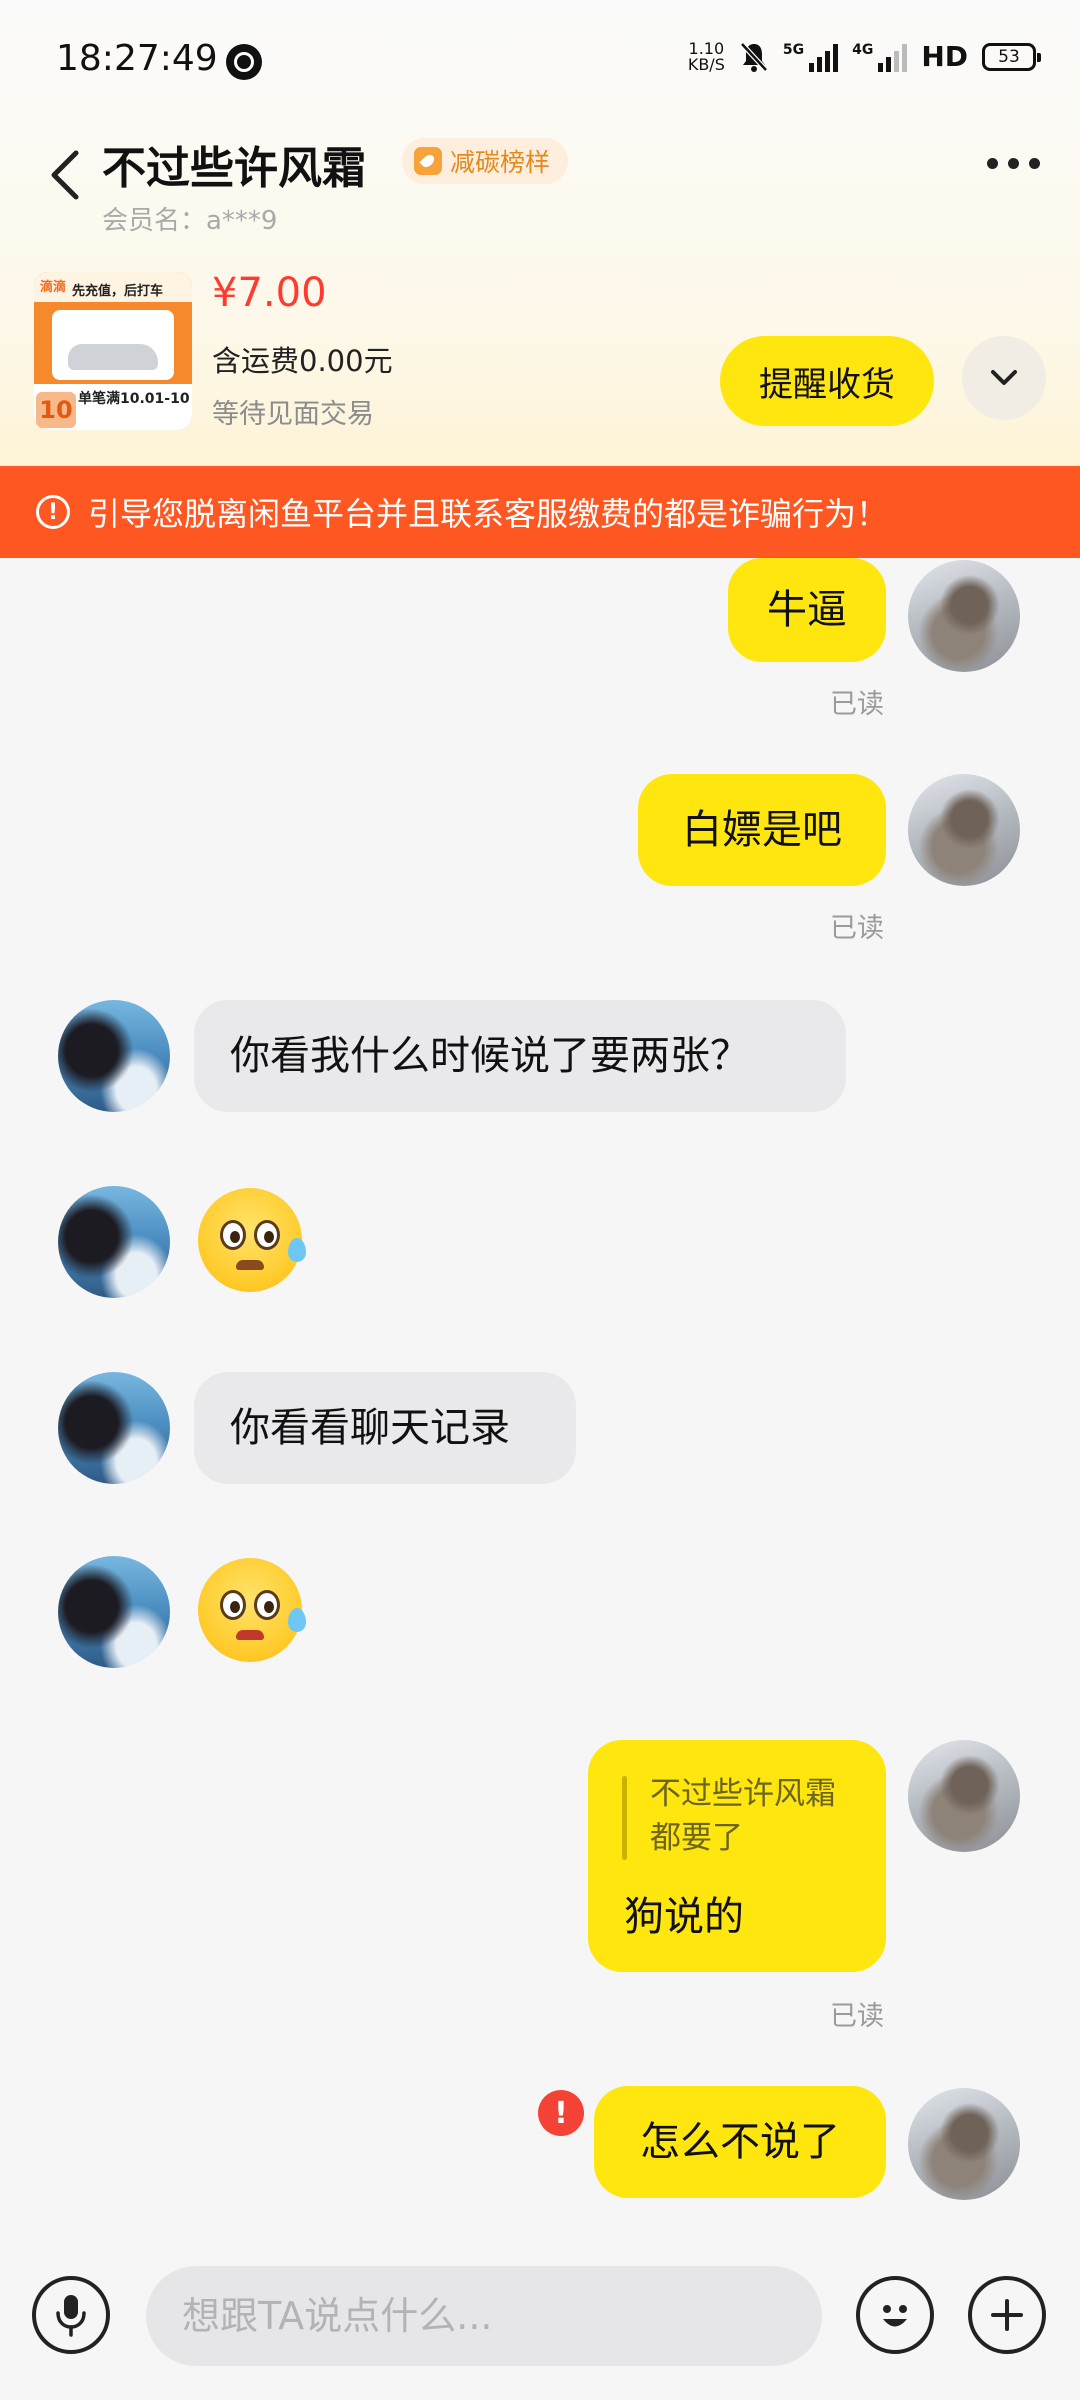  I want to click on chevron-left-icon, so click(65, 175).